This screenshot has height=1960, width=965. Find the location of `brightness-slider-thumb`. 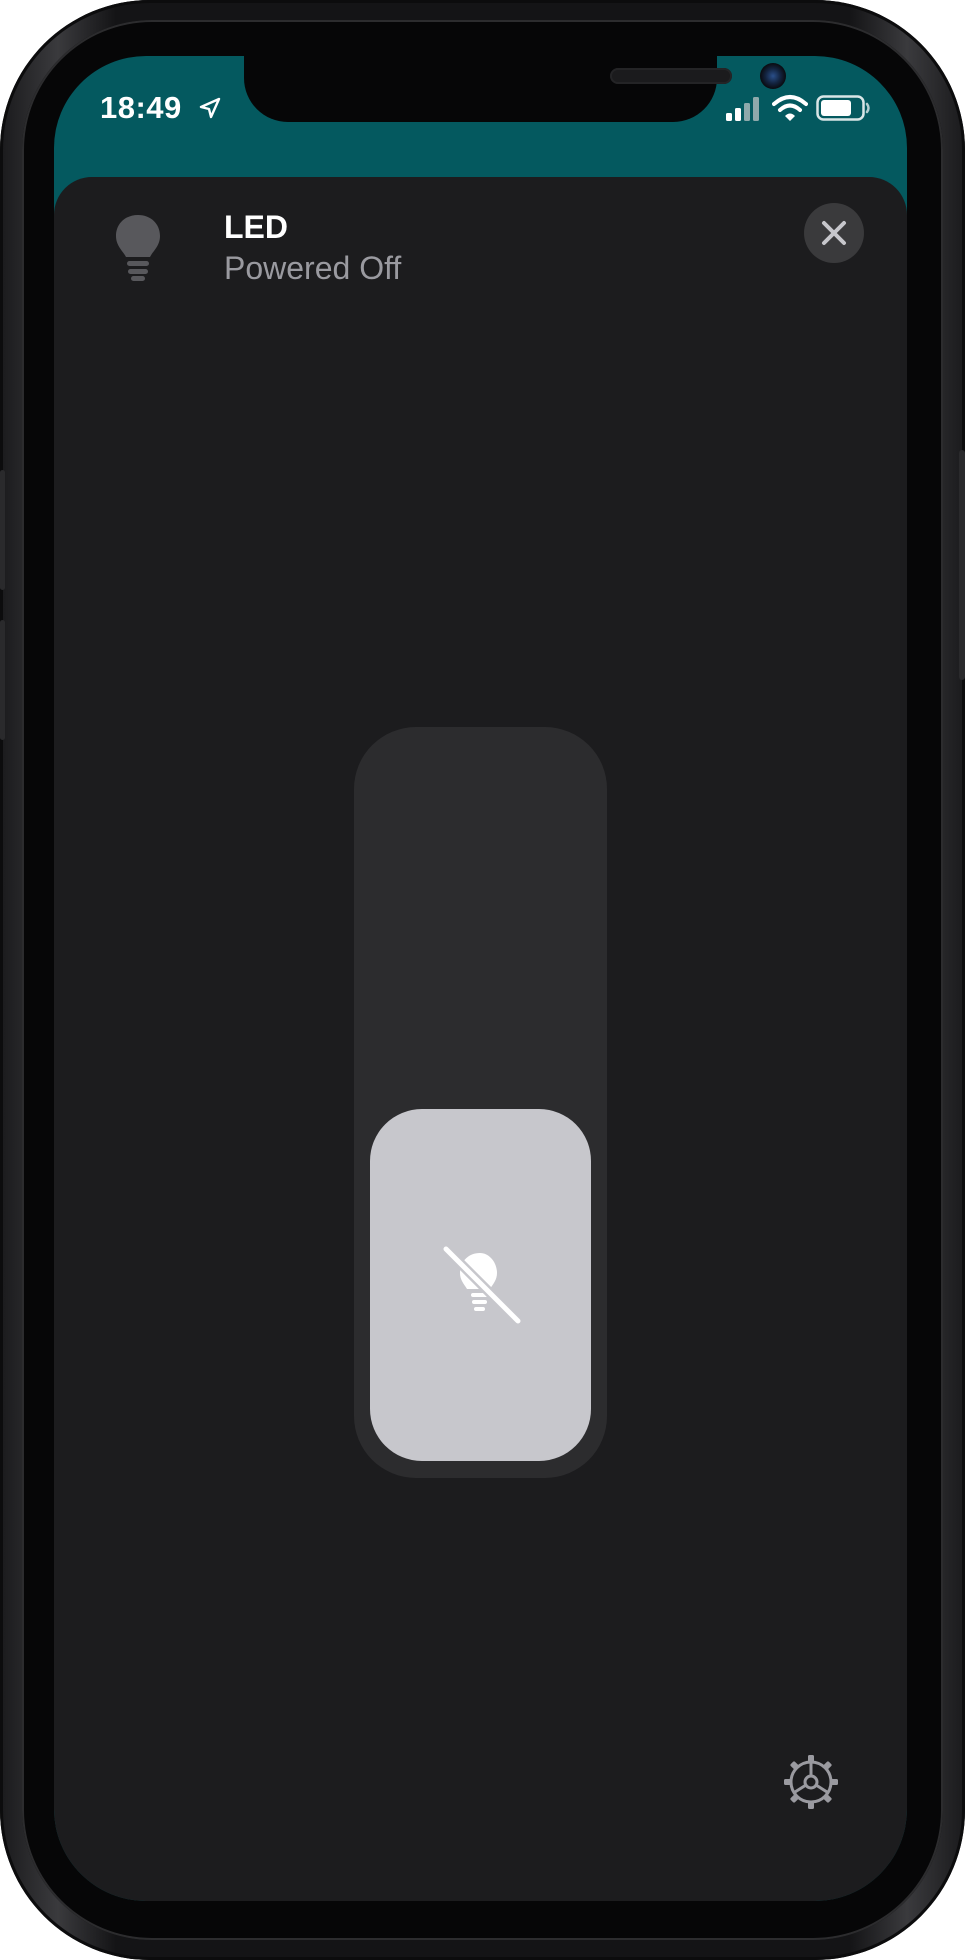

brightness-slider-thumb is located at coordinates (480, 1285).